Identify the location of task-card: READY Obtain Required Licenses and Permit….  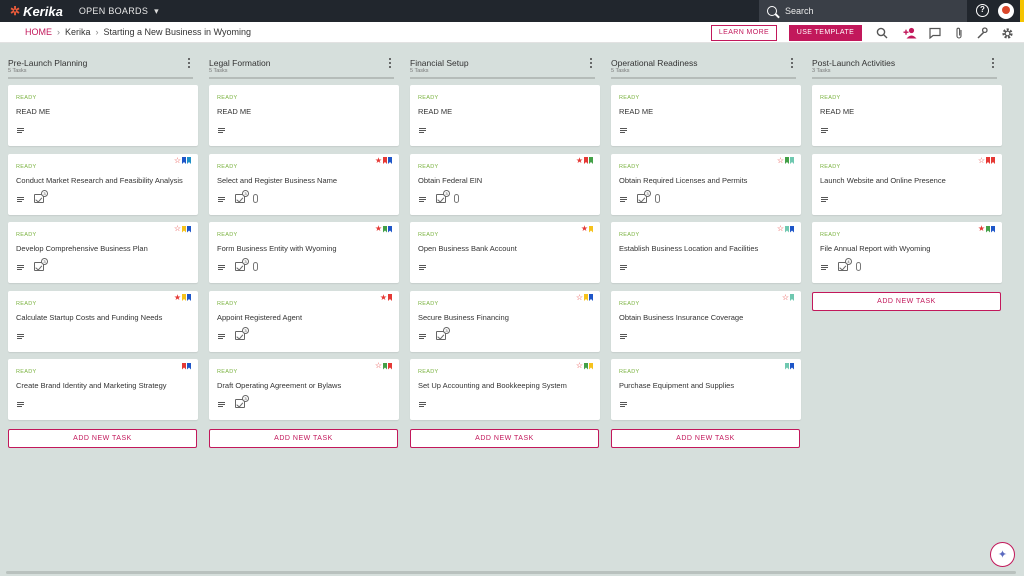
(706, 184).